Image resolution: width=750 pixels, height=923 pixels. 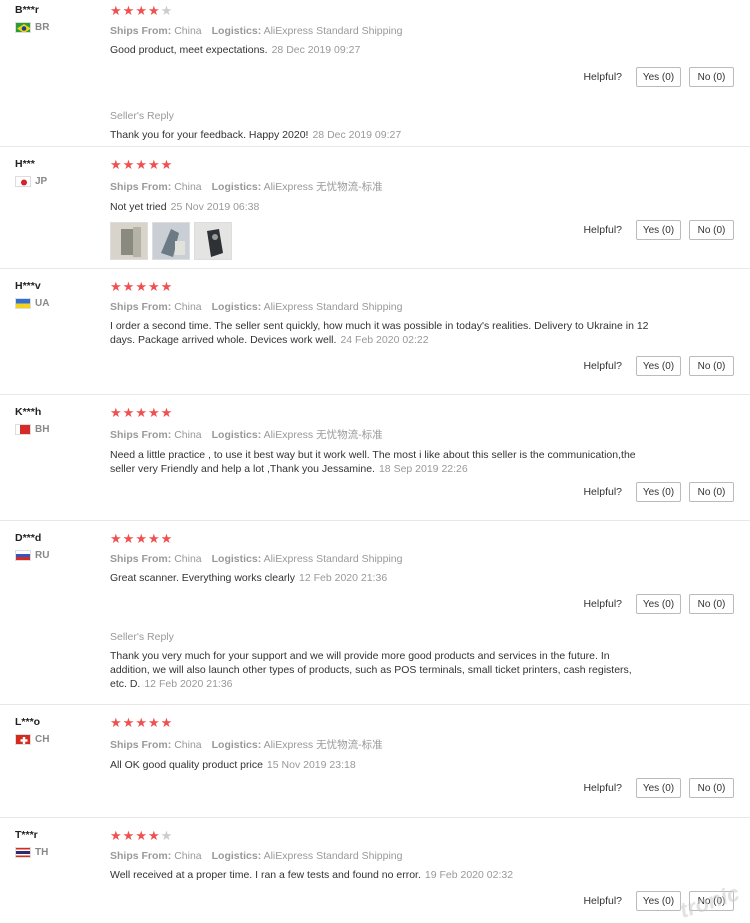 What do you see at coordinates (32, 420) in the screenshot?
I see `reviewer-info: K***h BH` at bounding box center [32, 420].